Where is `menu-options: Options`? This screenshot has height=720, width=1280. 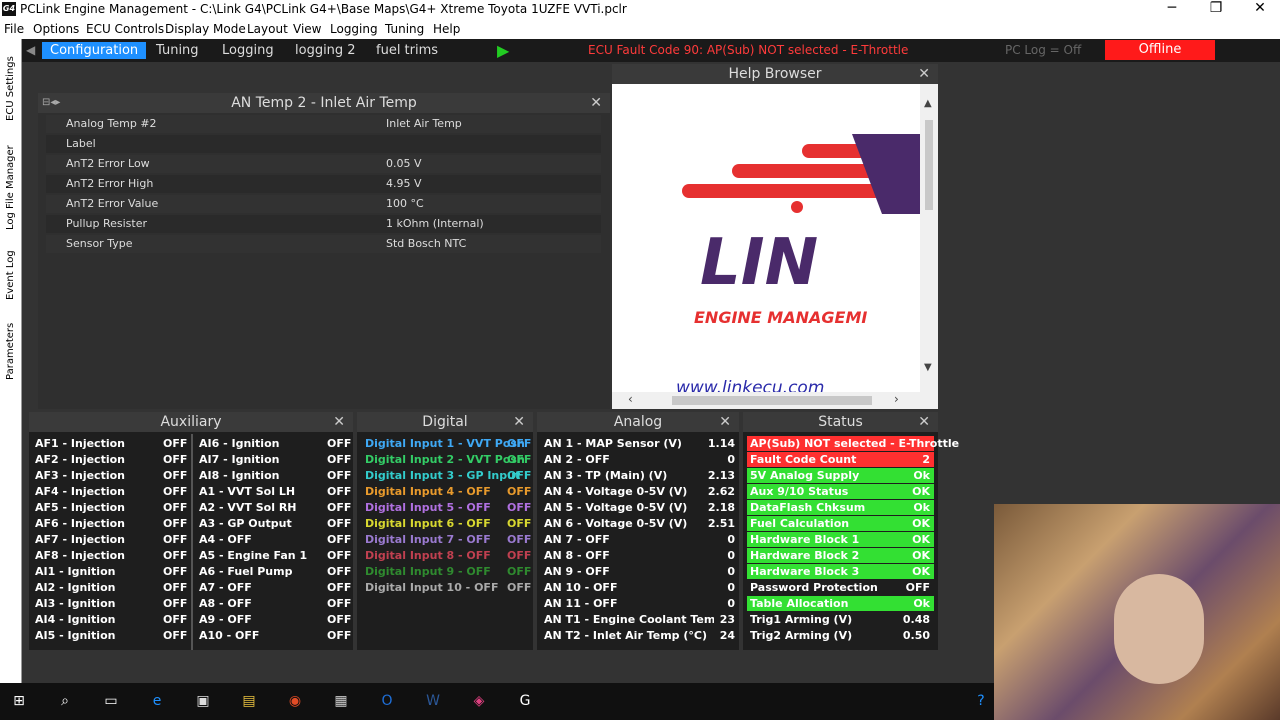
menu-options: Options is located at coordinates (56, 29).